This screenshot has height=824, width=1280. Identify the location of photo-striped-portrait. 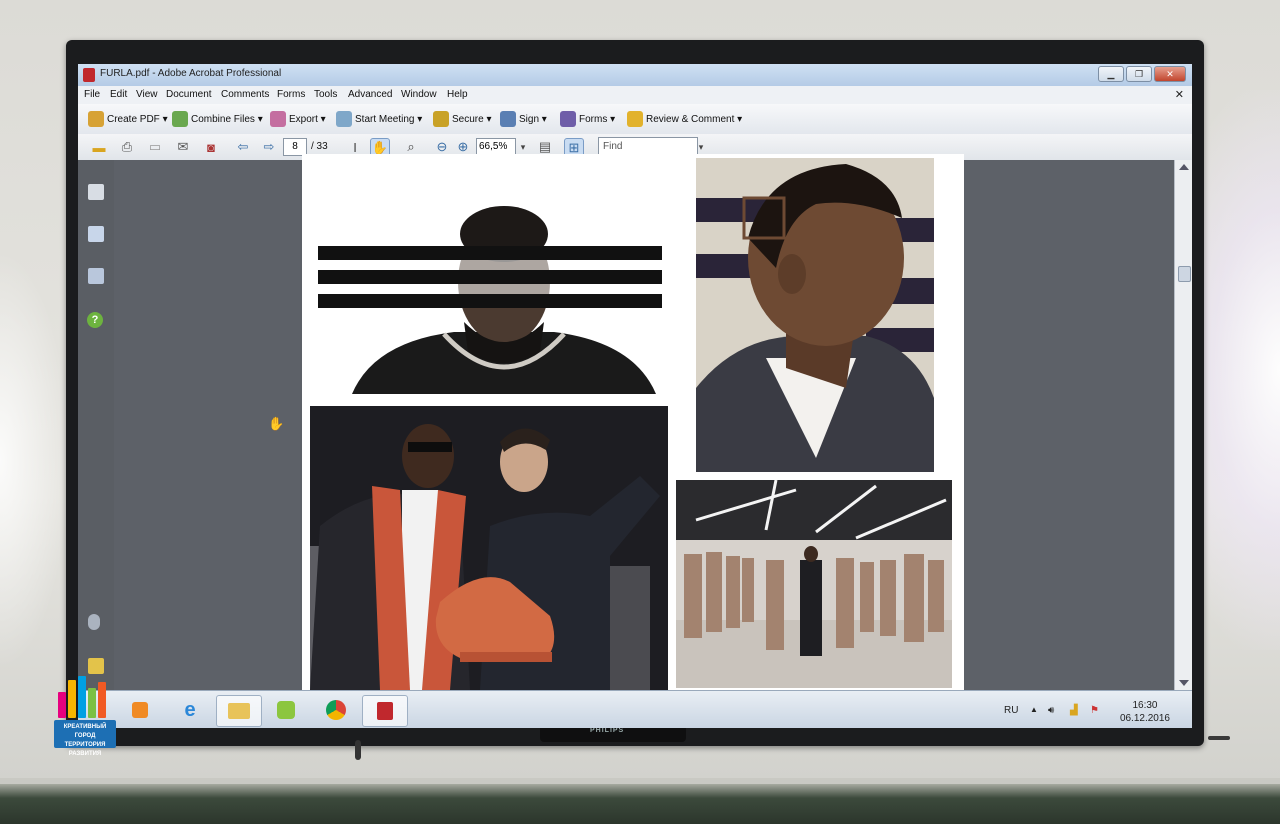
(498, 282).